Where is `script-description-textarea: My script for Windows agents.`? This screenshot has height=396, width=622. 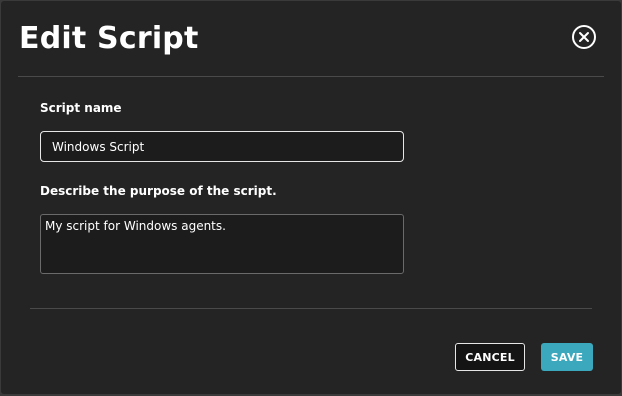 script-description-textarea: My script for Windows agents. is located at coordinates (222, 244).